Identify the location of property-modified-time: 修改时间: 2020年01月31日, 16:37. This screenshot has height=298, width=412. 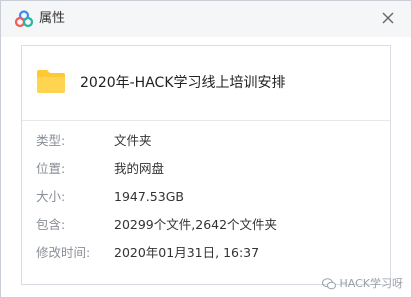
(206, 253).